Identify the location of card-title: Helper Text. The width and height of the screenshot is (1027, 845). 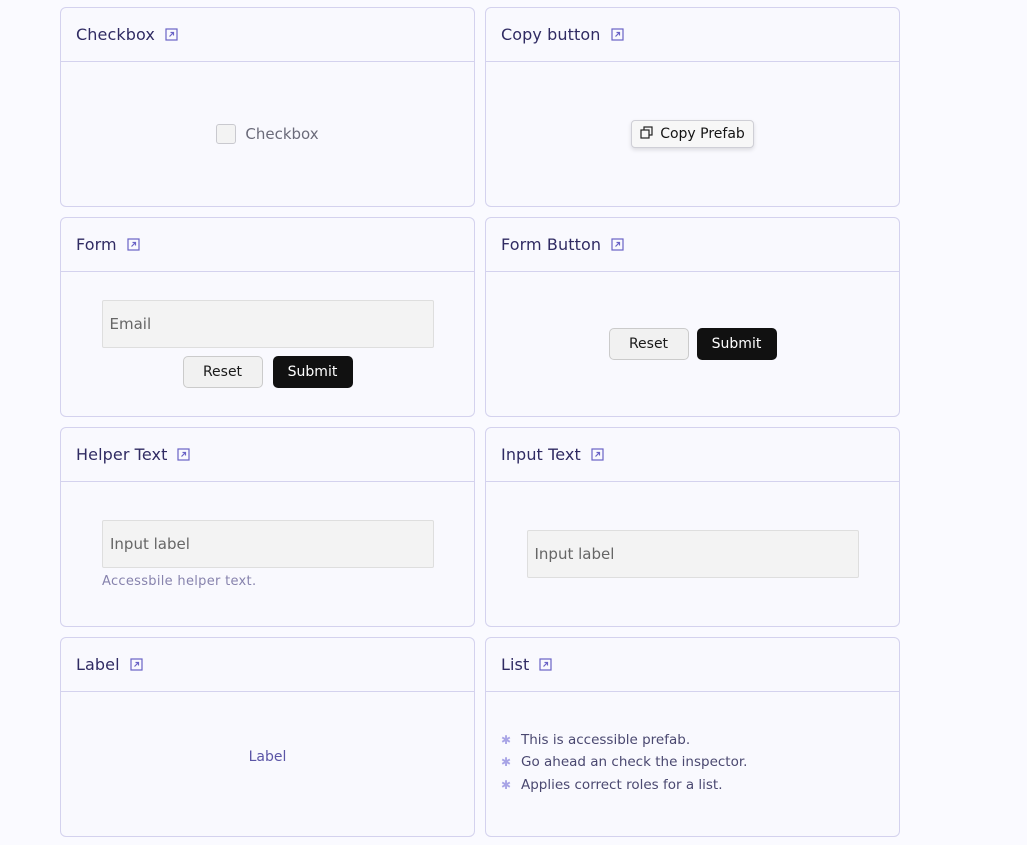
(122, 454).